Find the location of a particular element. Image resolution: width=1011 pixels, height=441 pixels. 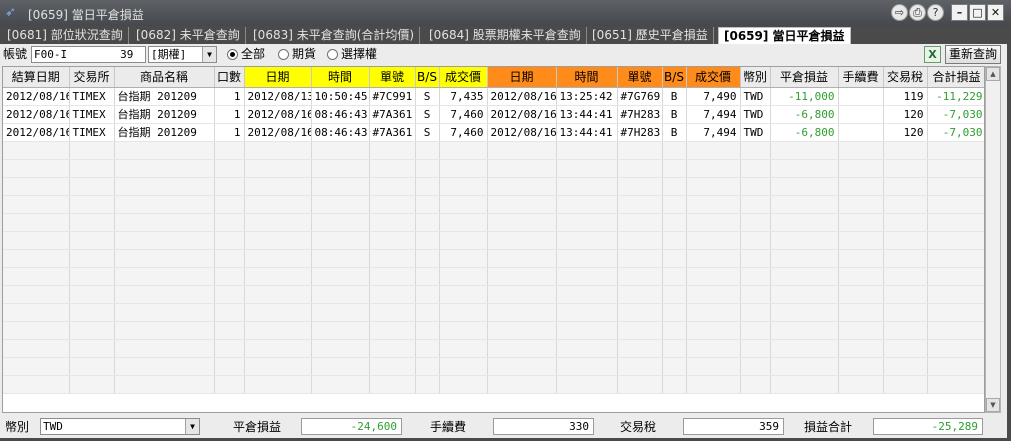

tab-0659: [0659] 當日平倉損益 is located at coordinates (784, 35).